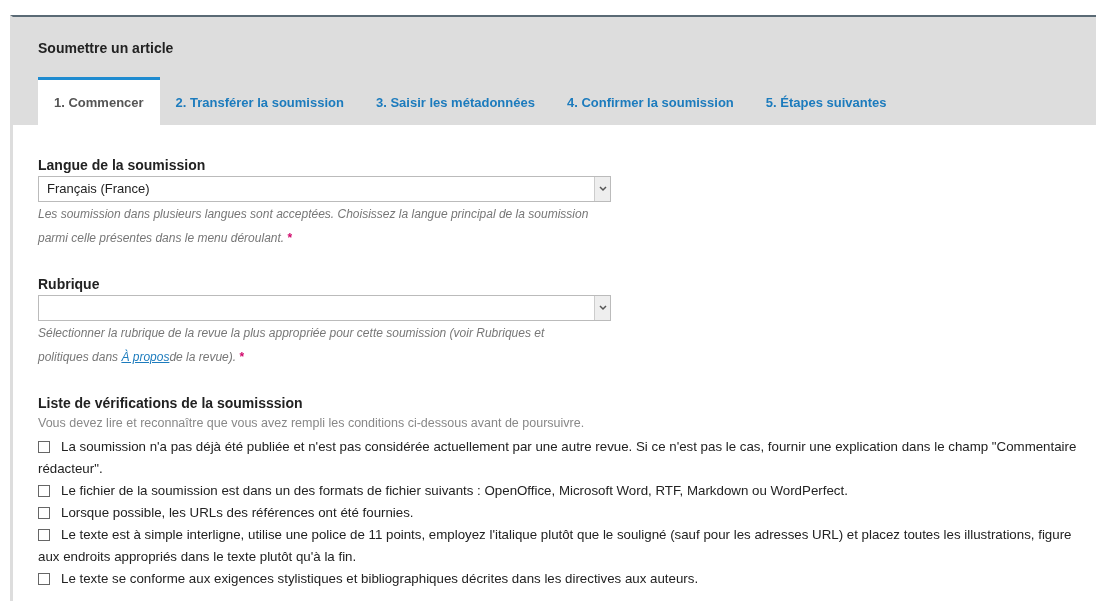 This screenshot has height=601, width=1096. I want to click on checklist-item-text: Le texte est à simple interligne, utilise une police de 11 points, employez l'italique plutôt que le souligné (sauf pour les adresses URL) et placez toutes les illustrations, figure, so click(566, 535).